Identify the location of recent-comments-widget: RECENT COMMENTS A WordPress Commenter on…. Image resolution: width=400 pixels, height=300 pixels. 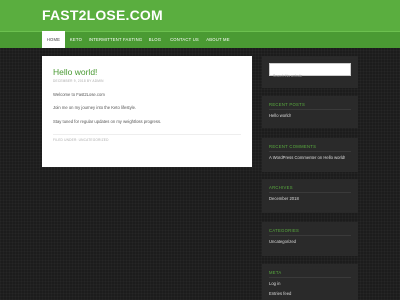
(310, 155).